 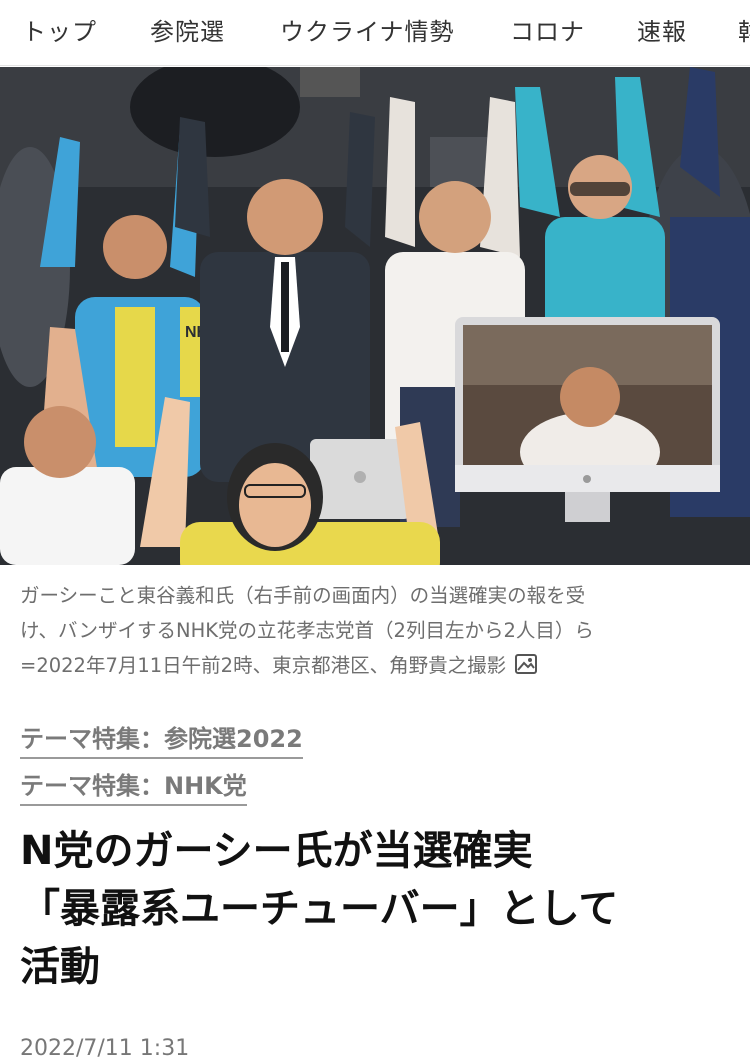 What do you see at coordinates (367, 29) in the screenshot?
I see `nav-item-ukraine: ウクライナ情勢` at bounding box center [367, 29].